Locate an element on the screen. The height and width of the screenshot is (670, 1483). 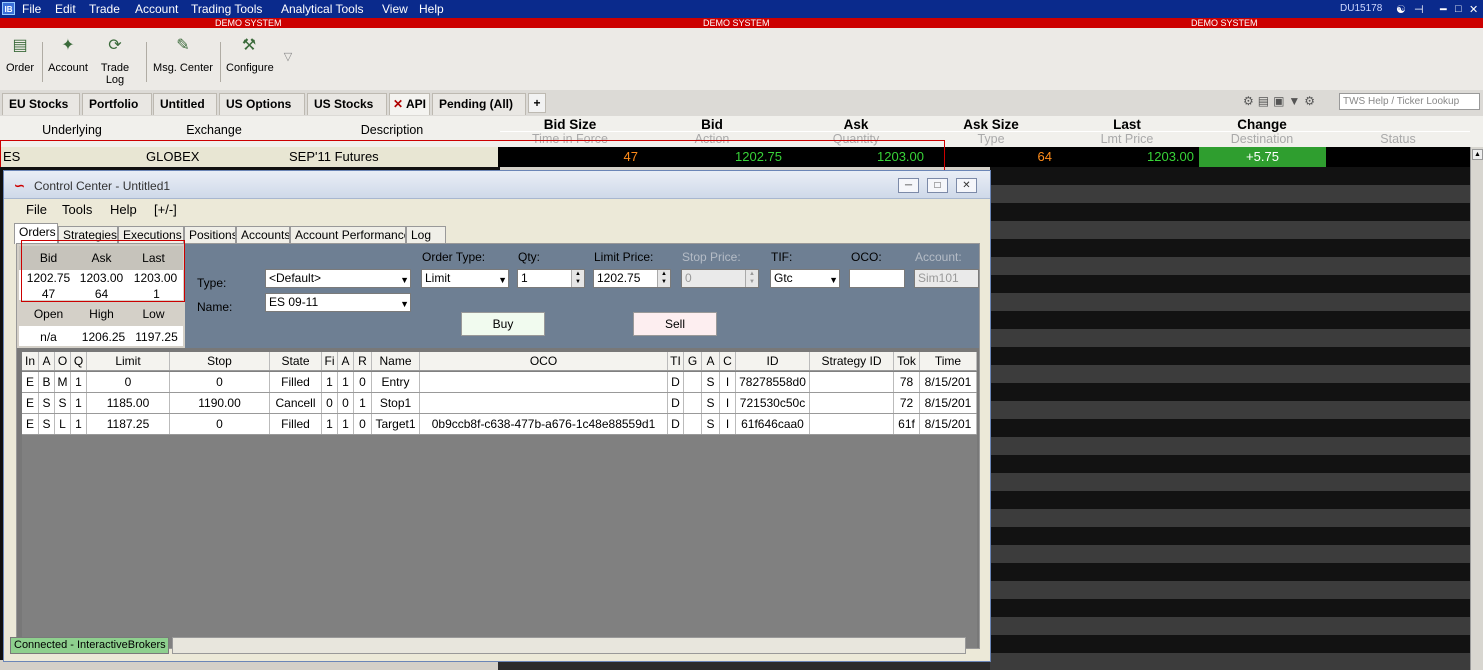
col-type: Type is located at coordinates (991, 139).